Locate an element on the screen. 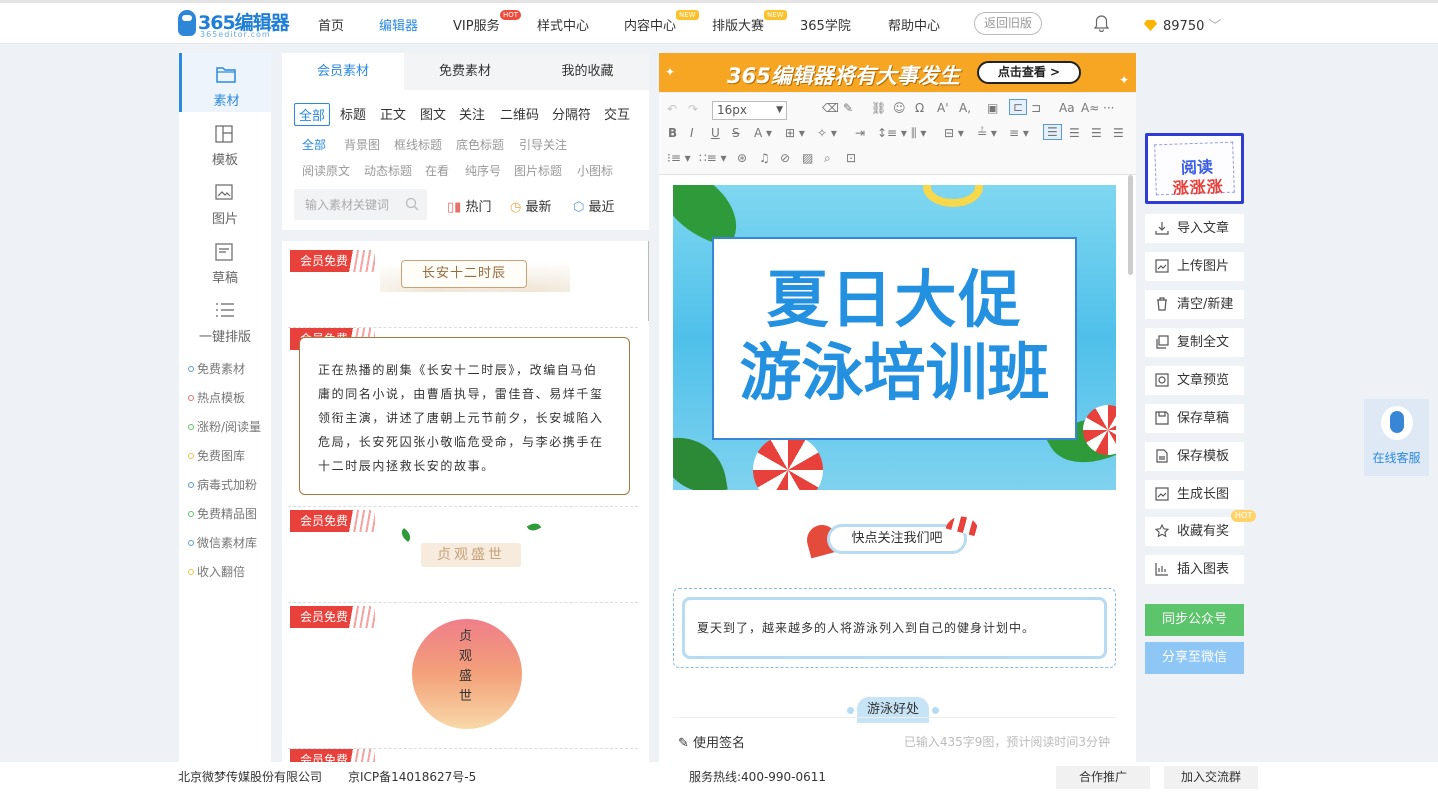  category-follow: 关注 is located at coordinates (472, 113).